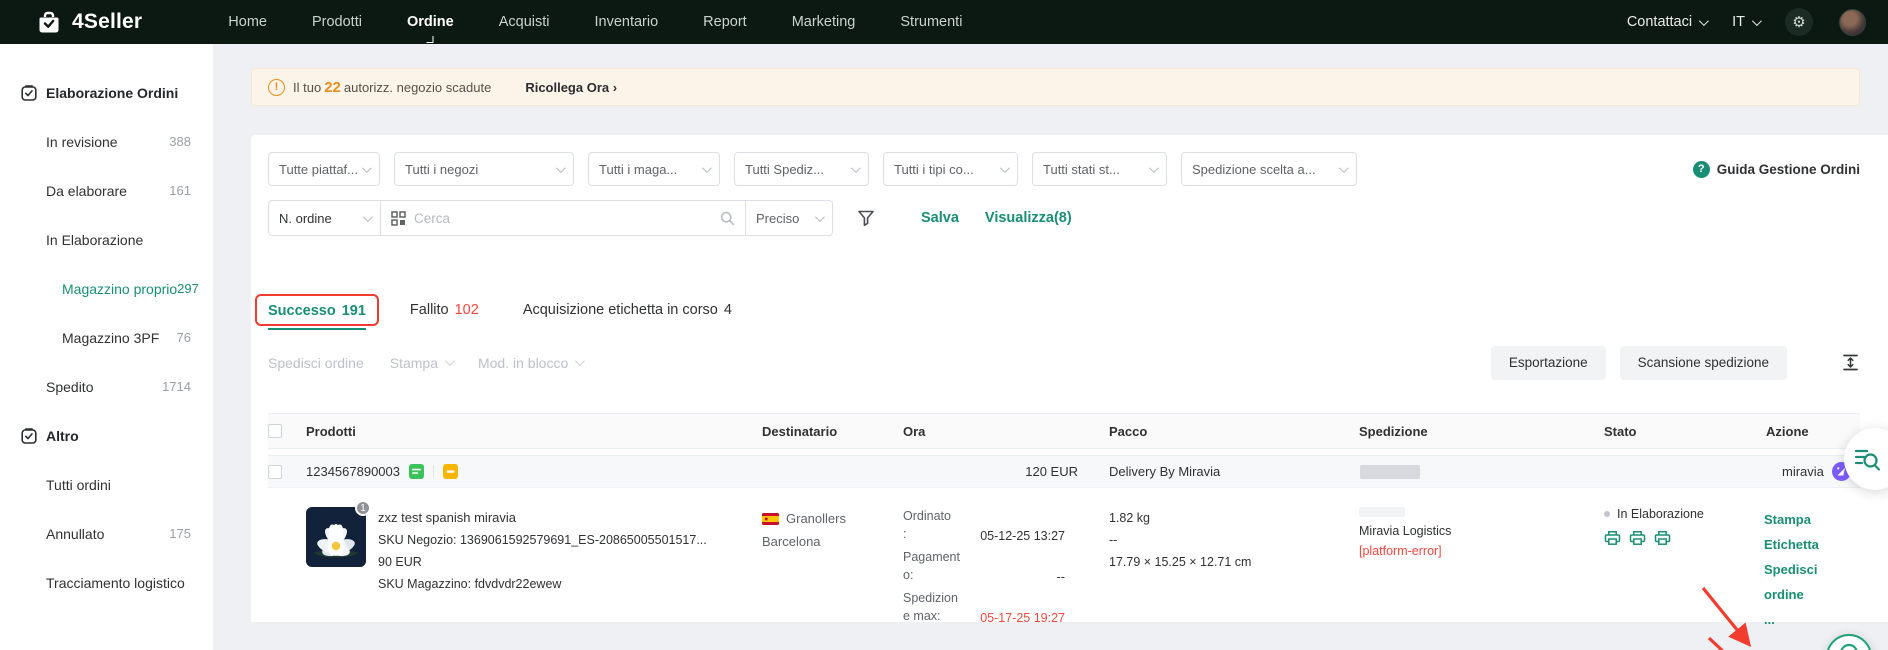 The height and width of the screenshot is (650, 1888). I want to click on search-row: N. ordine Preciso Salva Visualizza(8), so click(1064, 218).